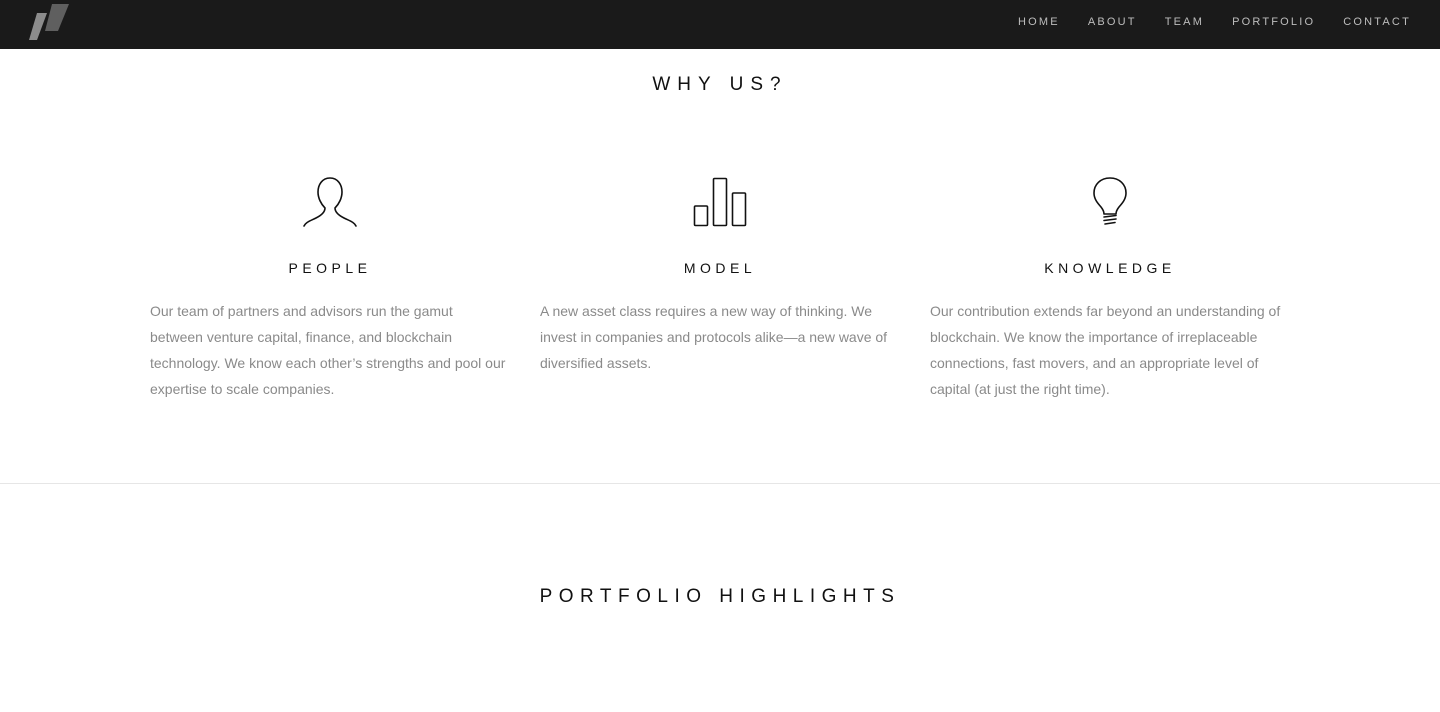 This screenshot has height=712, width=1440. Describe the element at coordinates (720, 24) in the screenshot. I see `navbar: HOME ABOUT TEAM PORTFOLIO CONTACT` at that location.